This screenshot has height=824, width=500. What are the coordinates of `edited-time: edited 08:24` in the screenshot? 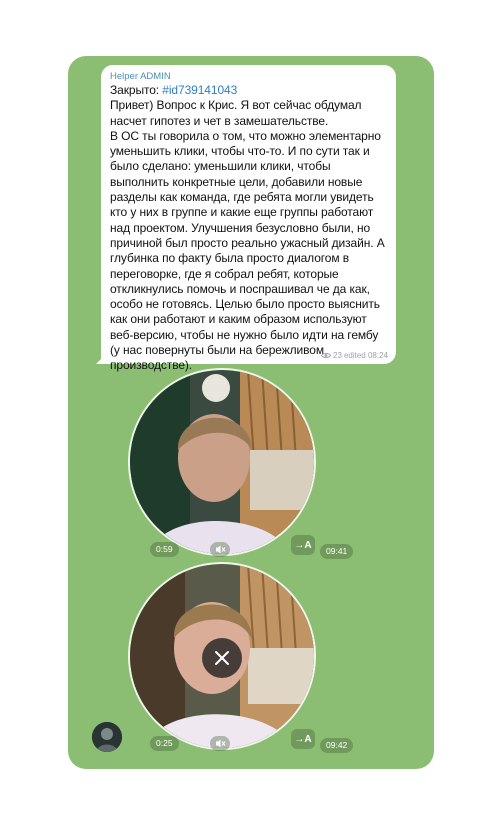 It's located at (365, 355).